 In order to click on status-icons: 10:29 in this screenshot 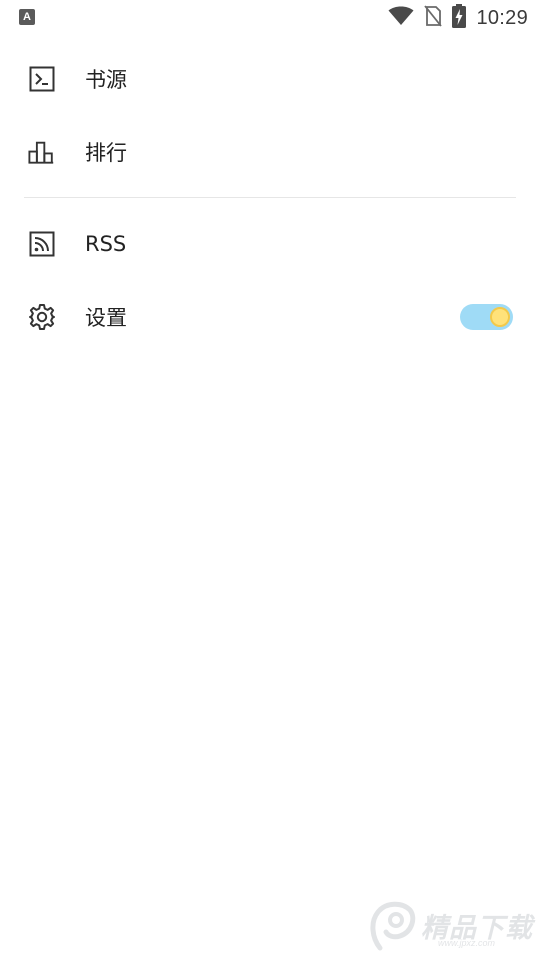, I will do `click(458, 18)`.